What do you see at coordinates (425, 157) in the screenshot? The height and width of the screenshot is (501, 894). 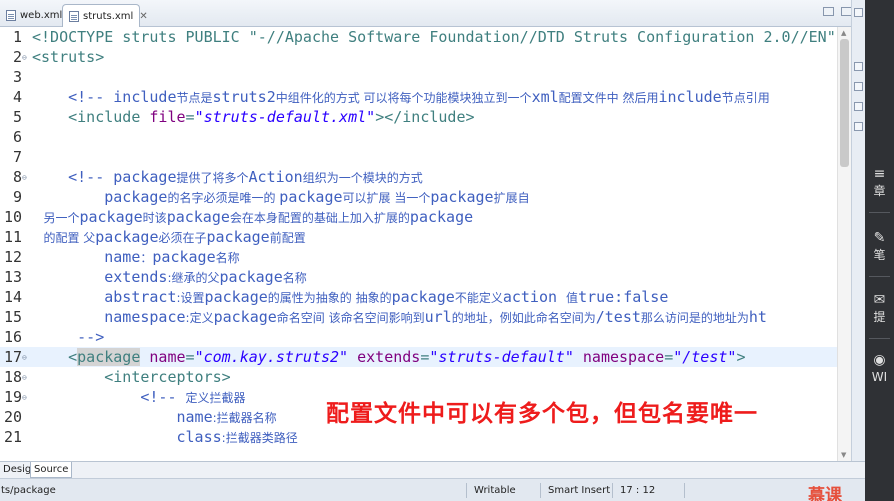 I see `code-line: 7` at bounding box center [425, 157].